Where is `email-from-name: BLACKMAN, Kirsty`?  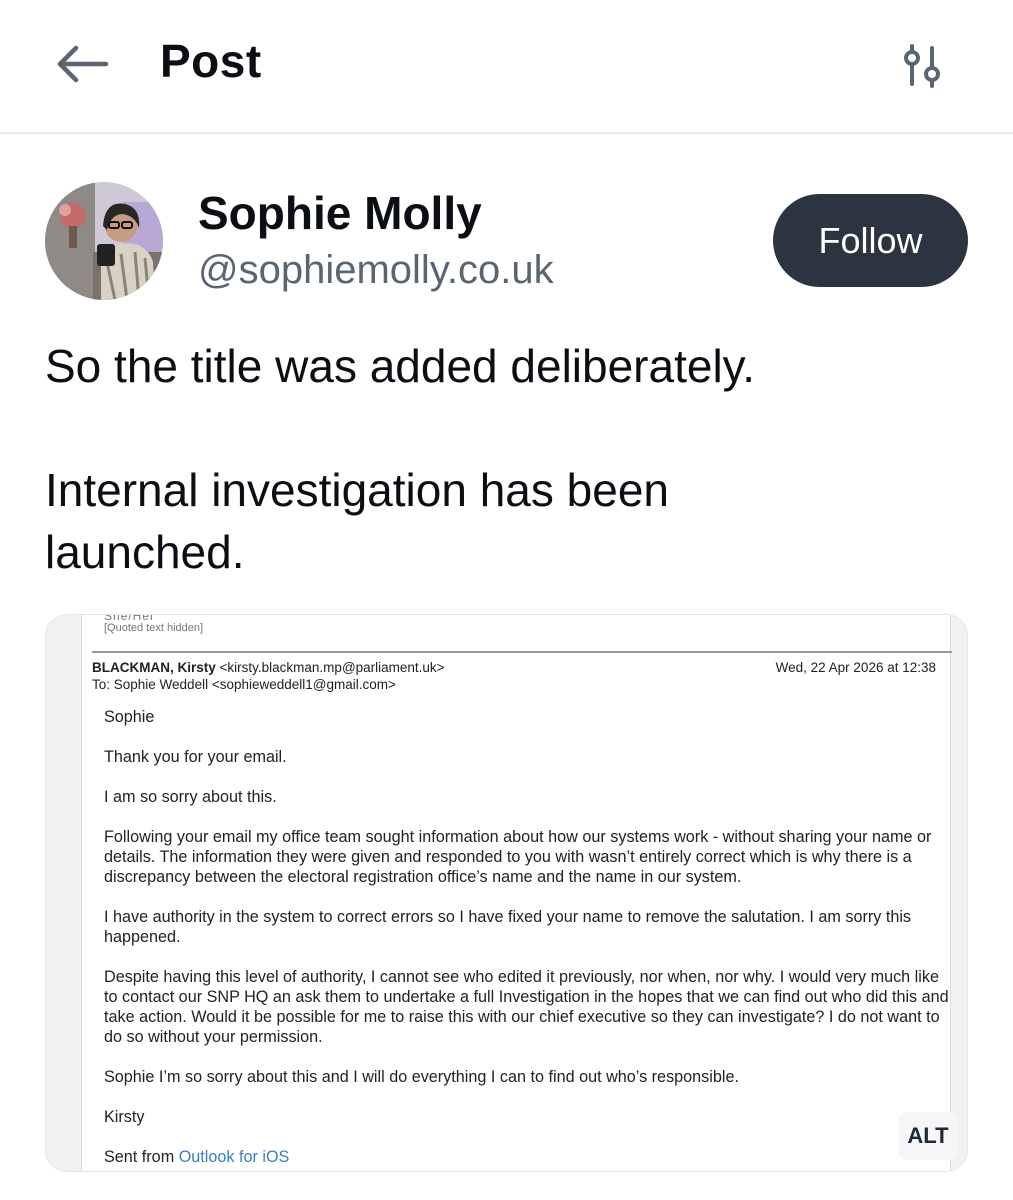
email-from-name: BLACKMAN, Kirsty is located at coordinates (154, 667).